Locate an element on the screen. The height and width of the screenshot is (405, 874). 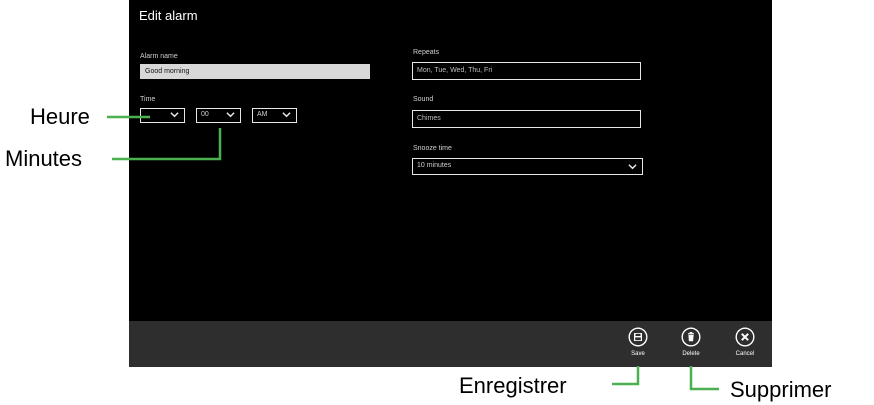
save-callout-line is located at coordinates (626, 376).